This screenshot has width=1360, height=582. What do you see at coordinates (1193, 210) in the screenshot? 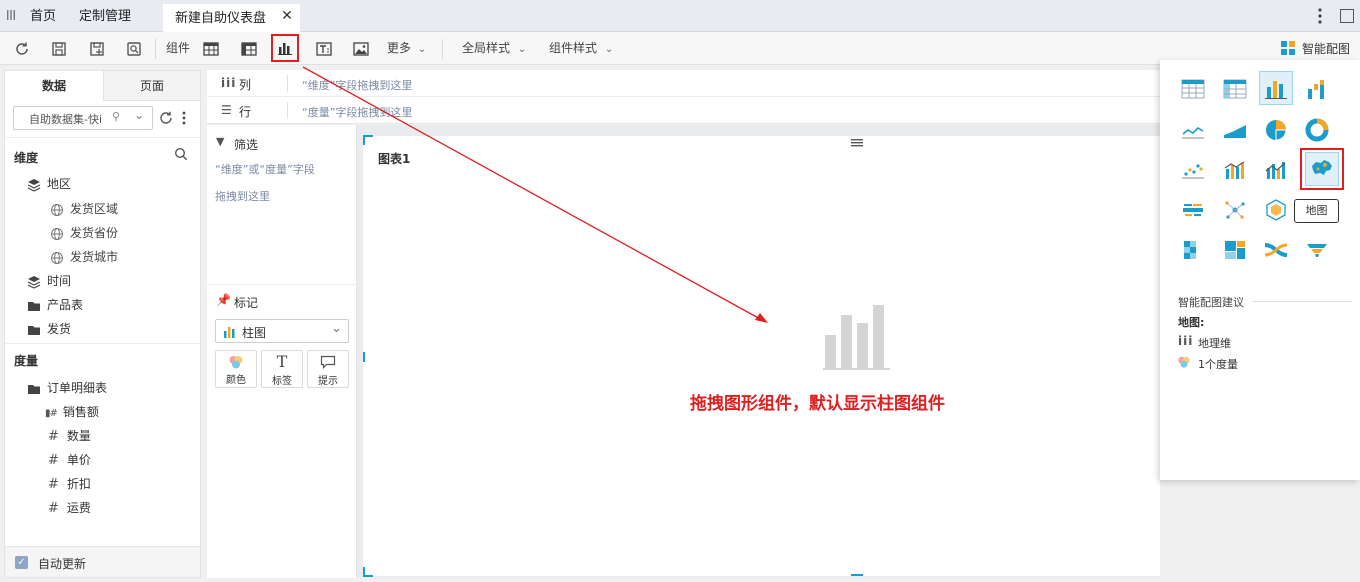
I see `chart-type-word-cloud` at bounding box center [1193, 210].